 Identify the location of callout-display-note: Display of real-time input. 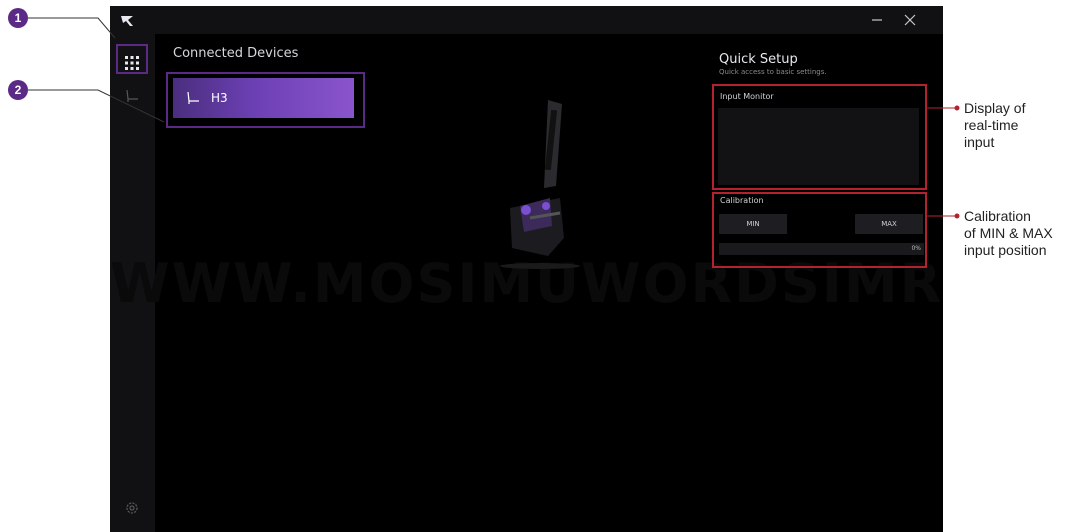
(994, 125).